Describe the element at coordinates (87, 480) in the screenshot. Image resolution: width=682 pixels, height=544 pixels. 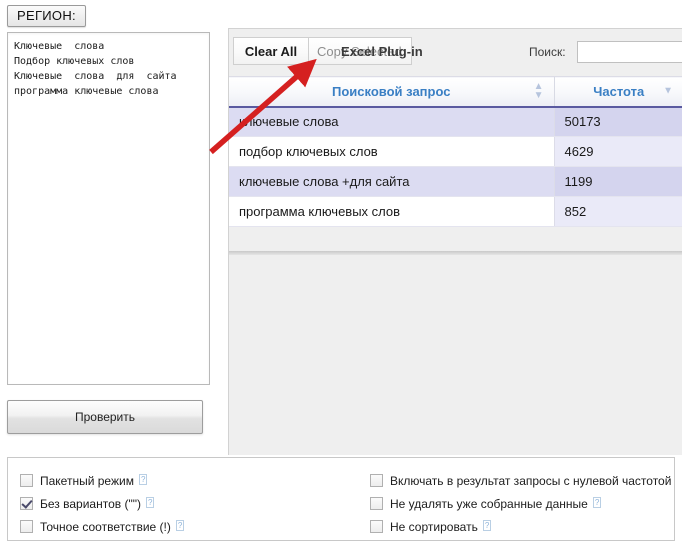
I see `option-label: Пакетный режим` at that location.